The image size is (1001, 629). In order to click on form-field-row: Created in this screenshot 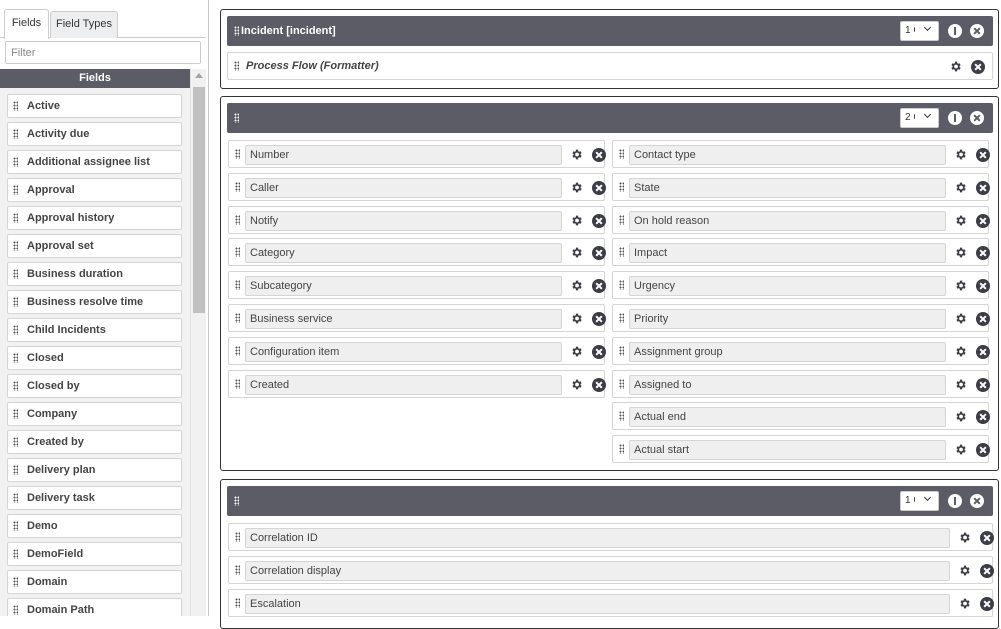, I will do `click(417, 383)`.